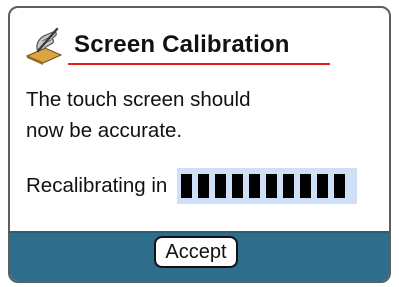 This screenshot has height=287, width=399. What do you see at coordinates (138, 99) in the screenshot?
I see `message-line-1: The touch screen should` at bounding box center [138, 99].